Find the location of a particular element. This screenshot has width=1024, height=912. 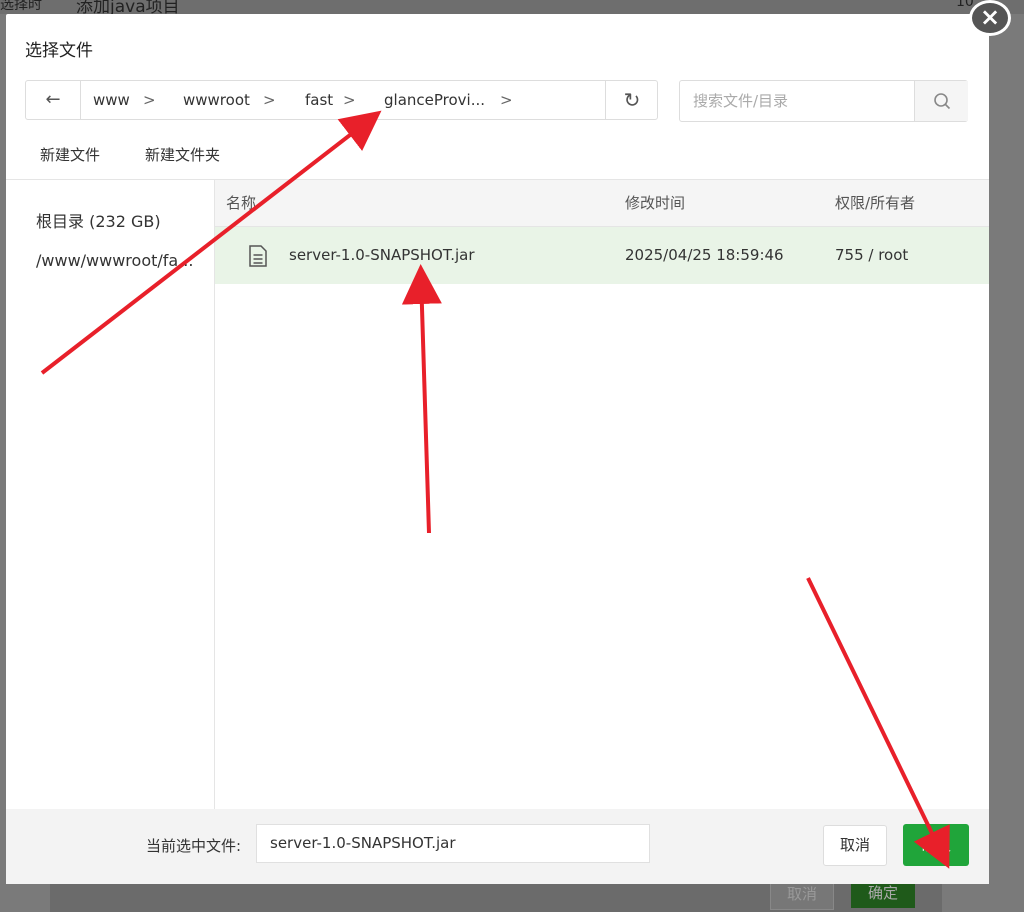

selected-file-field: server-1.0-SNAPSHOT.jar is located at coordinates (453, 843).